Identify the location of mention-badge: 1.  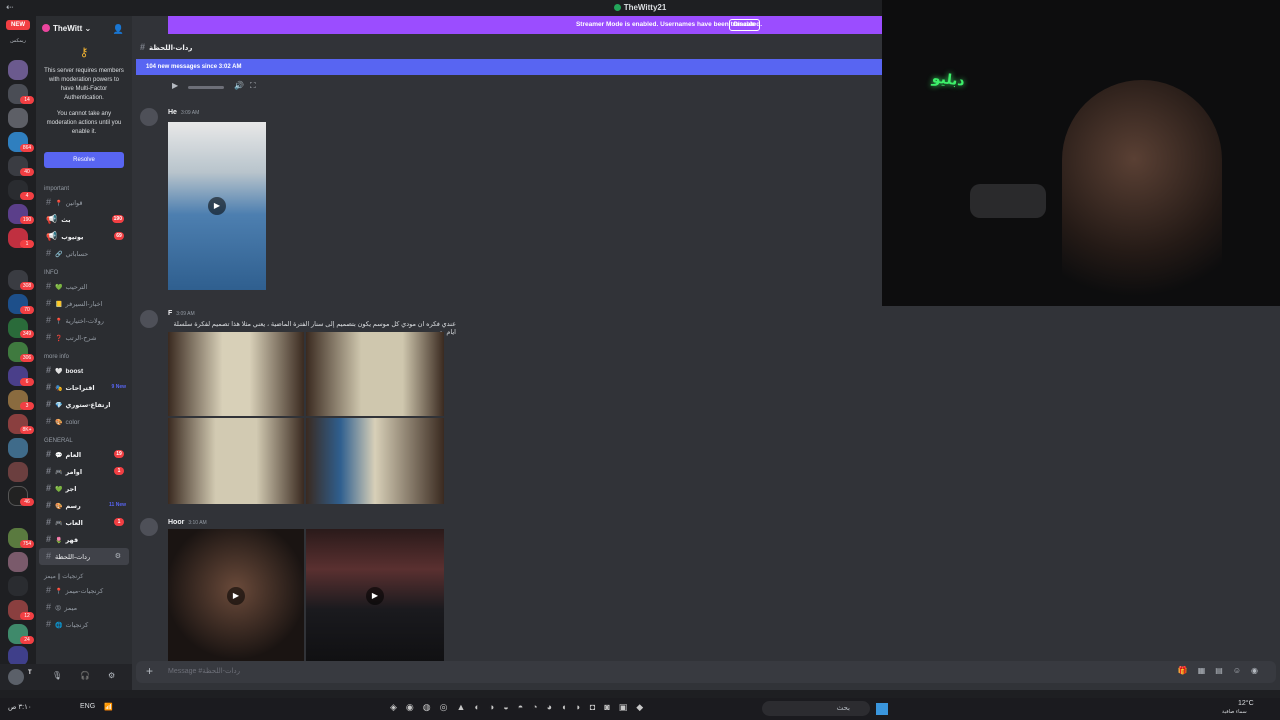
(119, 522).